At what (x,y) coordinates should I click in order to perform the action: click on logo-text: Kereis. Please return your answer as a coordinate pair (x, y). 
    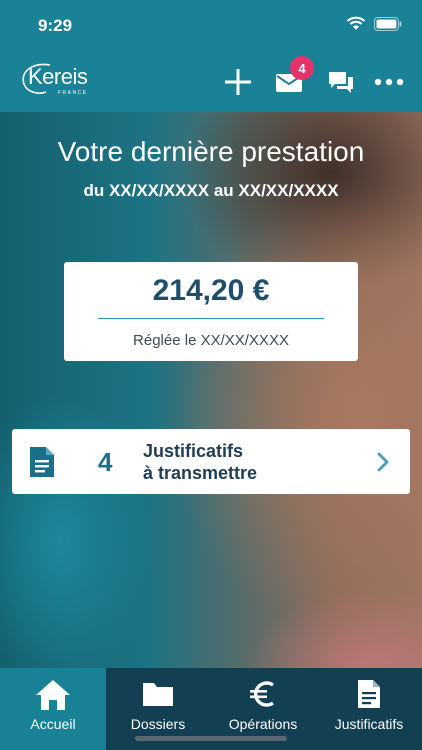
    Looking at the image, I should click on (58, 76).